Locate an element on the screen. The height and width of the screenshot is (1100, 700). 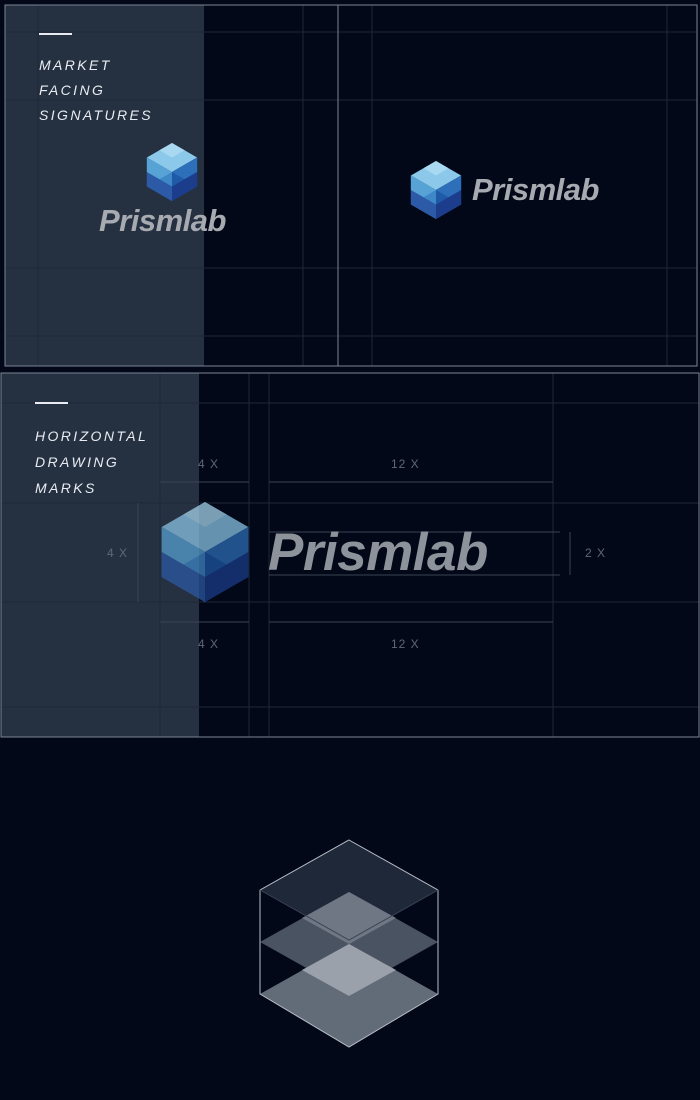
prism-outline-icon is located at coordinates (349, 943).